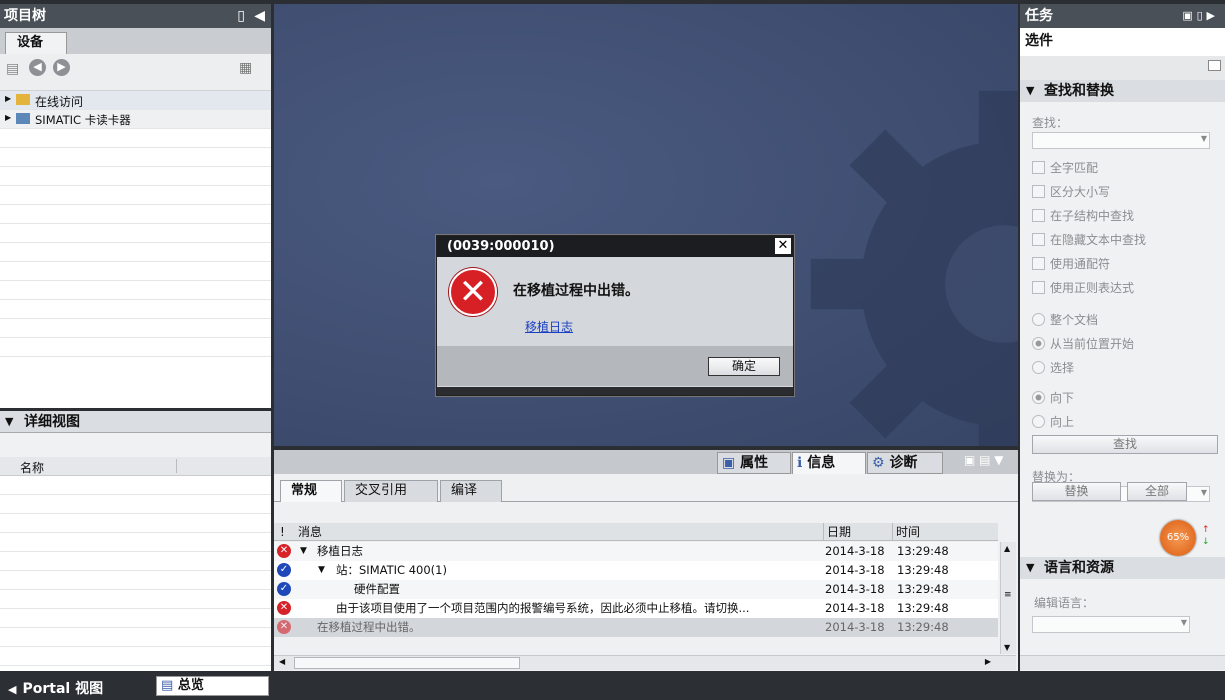  What do you see at coordinates (1128, 421) in the screenshot?
I see `radio-up: 向上` at bounding box center [1128, 421].